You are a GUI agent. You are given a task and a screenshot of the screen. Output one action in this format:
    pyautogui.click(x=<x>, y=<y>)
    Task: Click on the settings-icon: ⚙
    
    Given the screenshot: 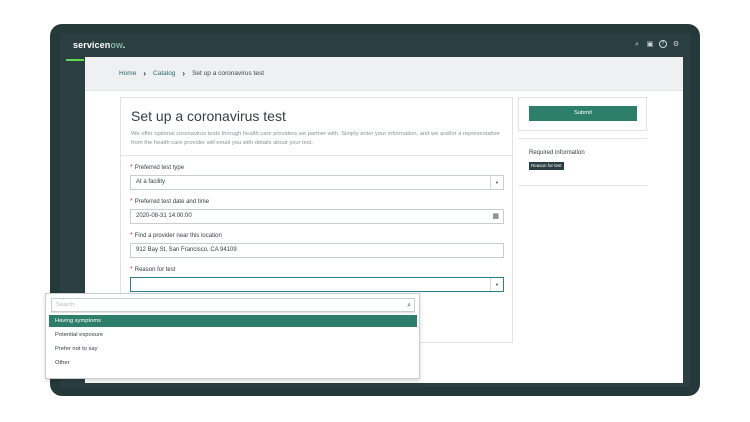 What is the action you would take?
    pyautogui.click(x=676, y=44)
    